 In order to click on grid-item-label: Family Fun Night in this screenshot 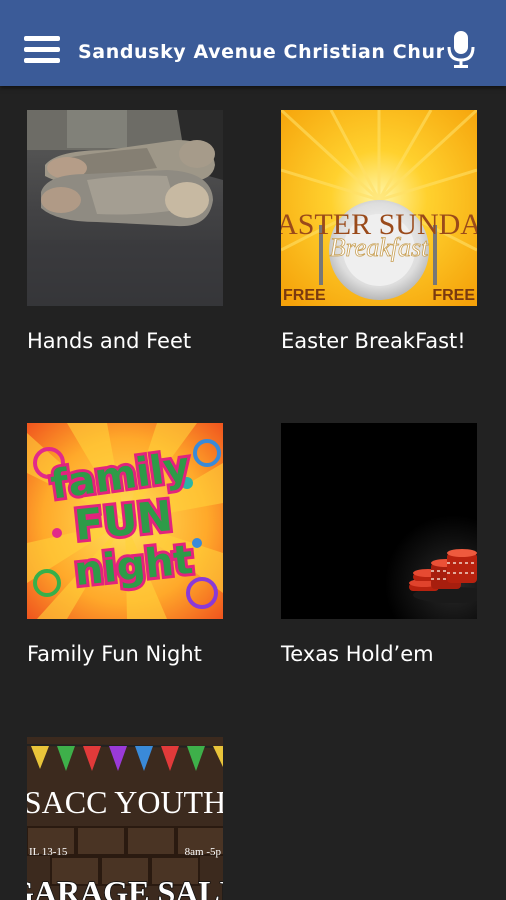, I will do `click(114, 654)`.